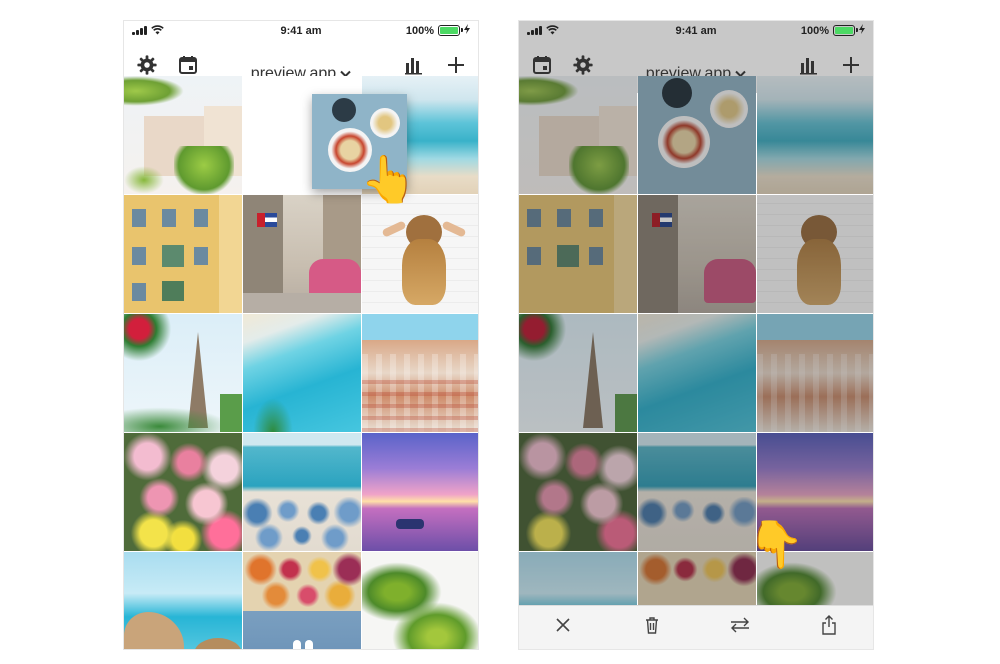 The width and height of the screenshot is (1000, 664). I want to click on share-icon, so click(829, 627).